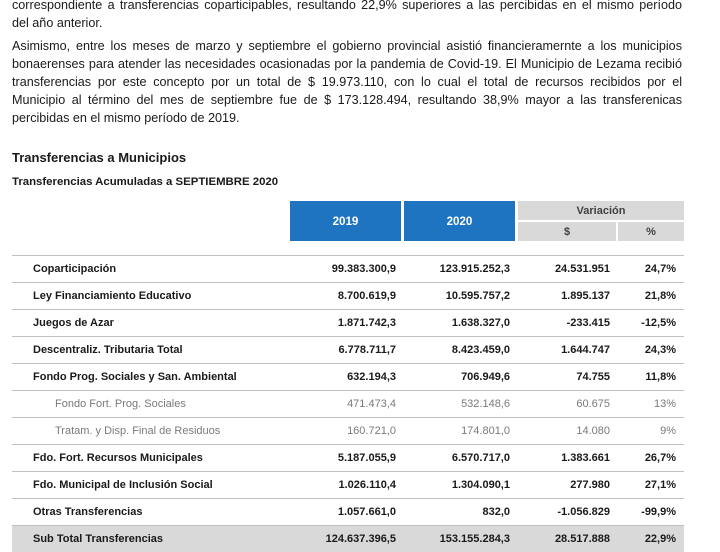 Image resolution: width=720 pixels, height=552 pixels. I want to click on cell-2019: 160.721,0, so click(347, 431).